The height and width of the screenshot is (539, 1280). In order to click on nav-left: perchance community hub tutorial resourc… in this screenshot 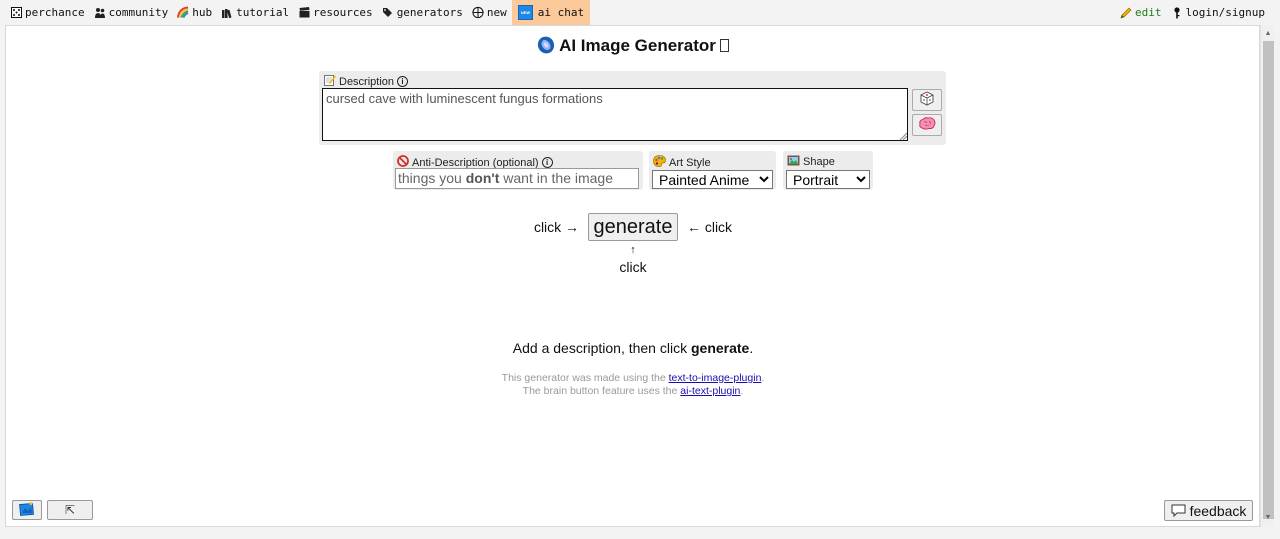, I will do `click(298, 12)`.